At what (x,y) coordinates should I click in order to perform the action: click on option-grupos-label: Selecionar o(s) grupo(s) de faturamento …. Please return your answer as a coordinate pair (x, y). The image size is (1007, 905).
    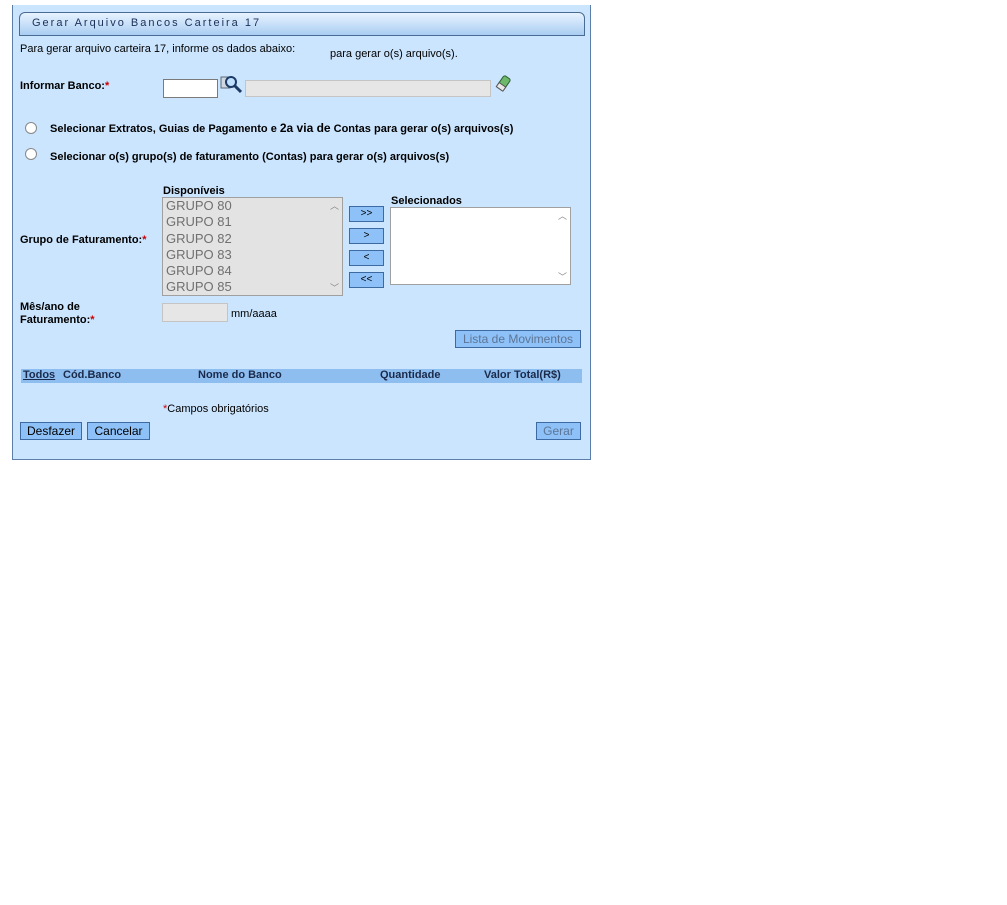
    Looking at the image, I should click on (250, 157).